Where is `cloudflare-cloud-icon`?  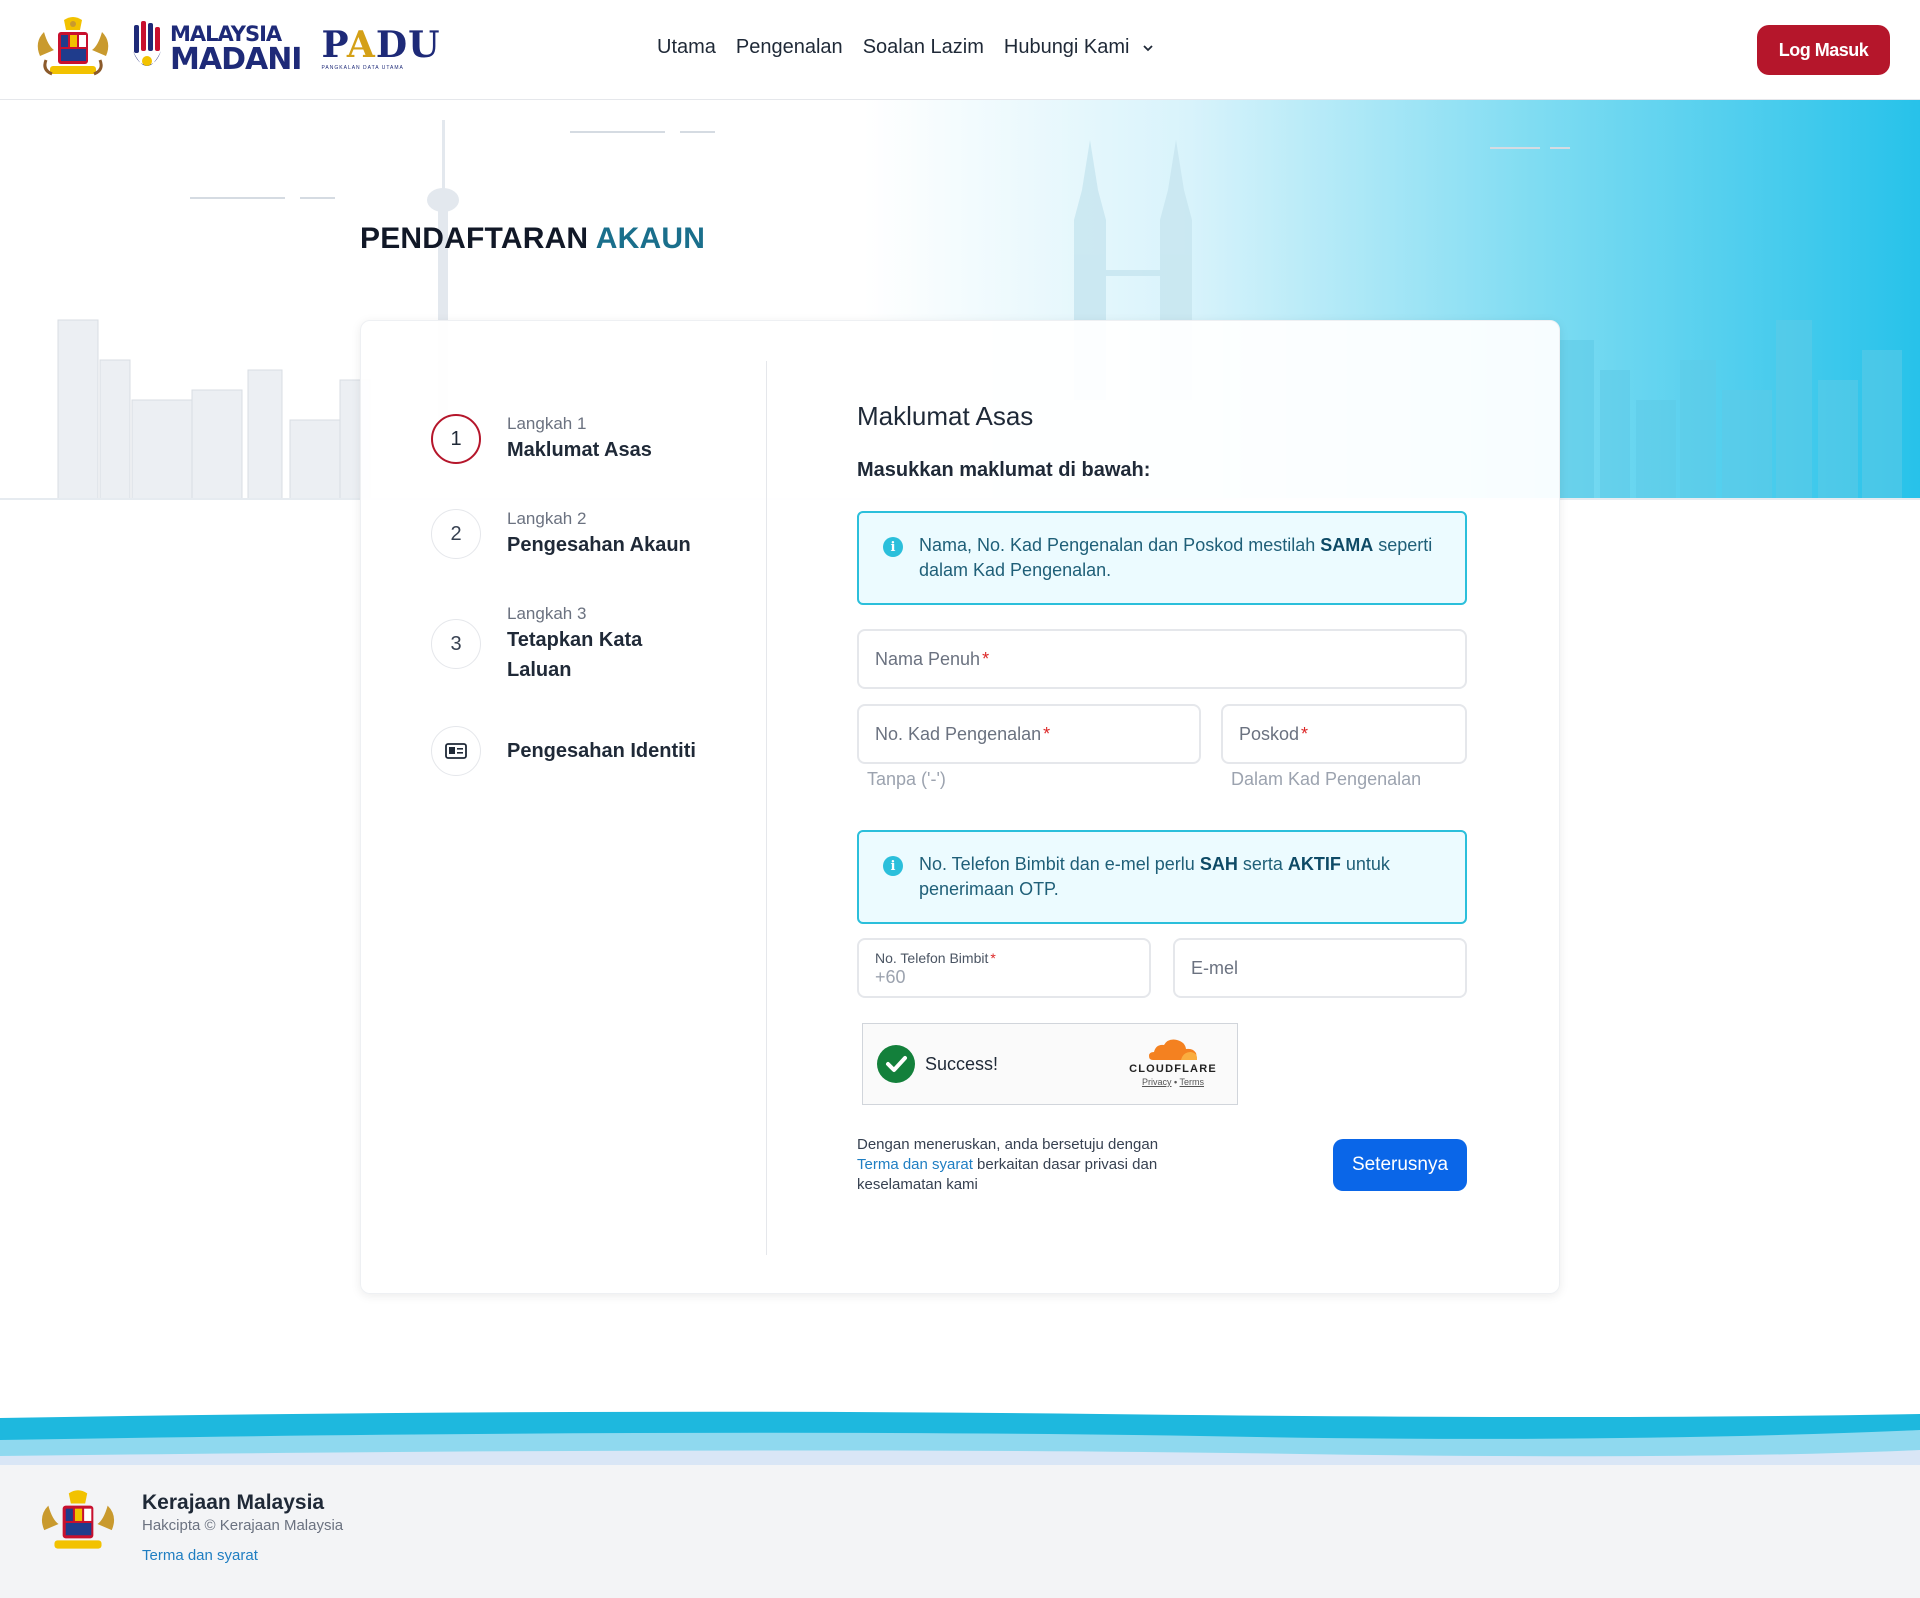
cloudflare-cloud-icon is located at coordinates (1173, 1049).